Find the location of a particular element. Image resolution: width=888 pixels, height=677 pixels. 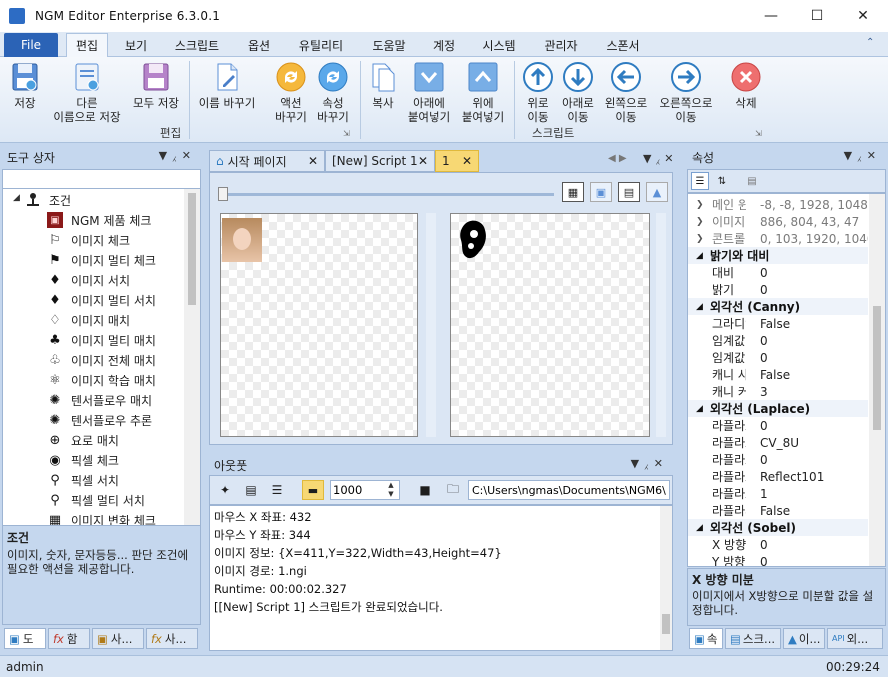

property-category: ◢ 외각선 (Canny) is located at coordinates (778, 306).